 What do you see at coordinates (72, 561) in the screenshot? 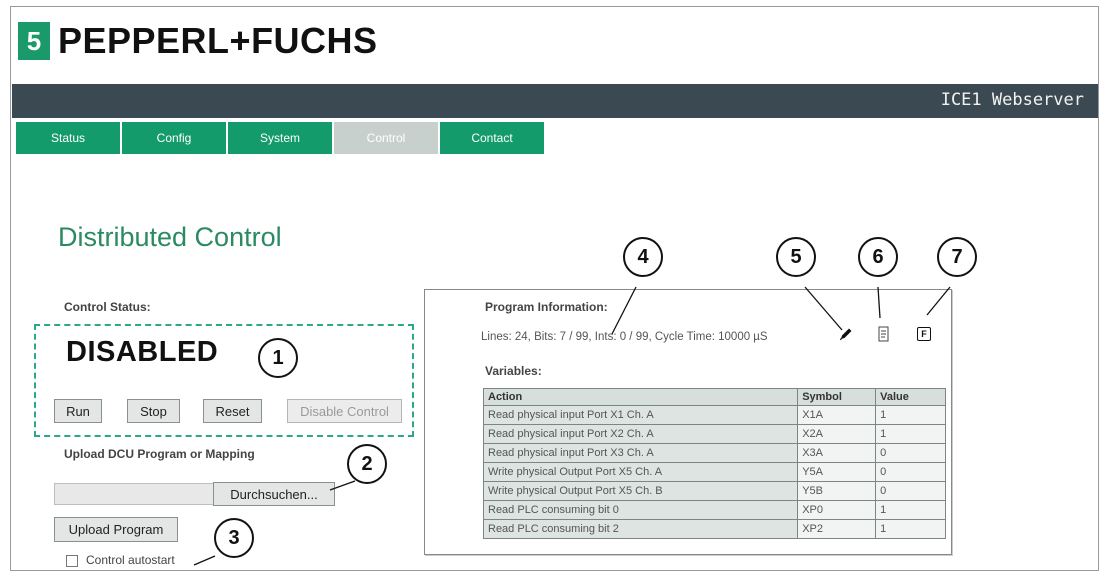
I see `control-autostart-checkbox` at bounding box center [72, 561].